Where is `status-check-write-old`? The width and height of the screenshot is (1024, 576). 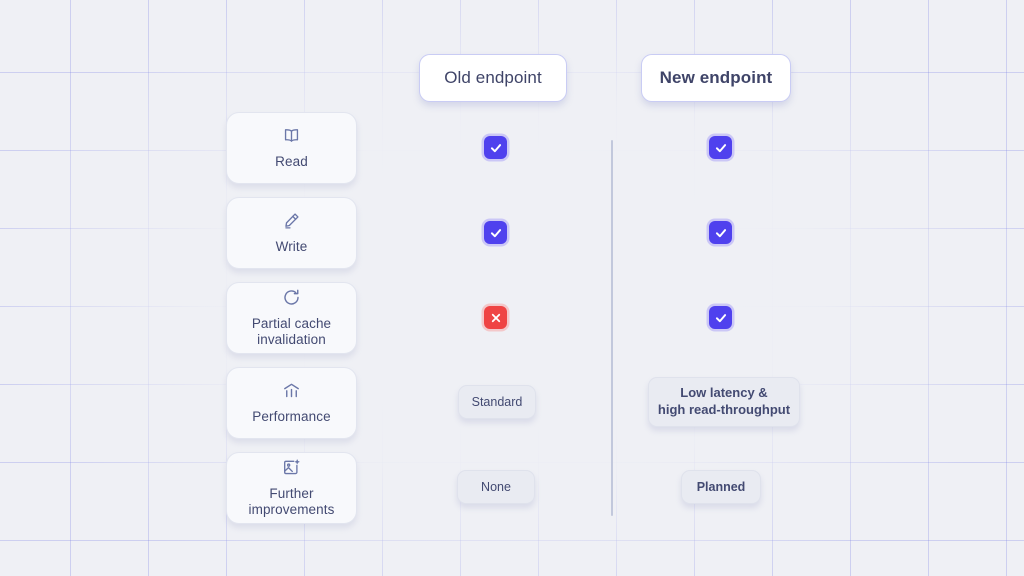
status-check-write-old is located at coordinates (495, 232).